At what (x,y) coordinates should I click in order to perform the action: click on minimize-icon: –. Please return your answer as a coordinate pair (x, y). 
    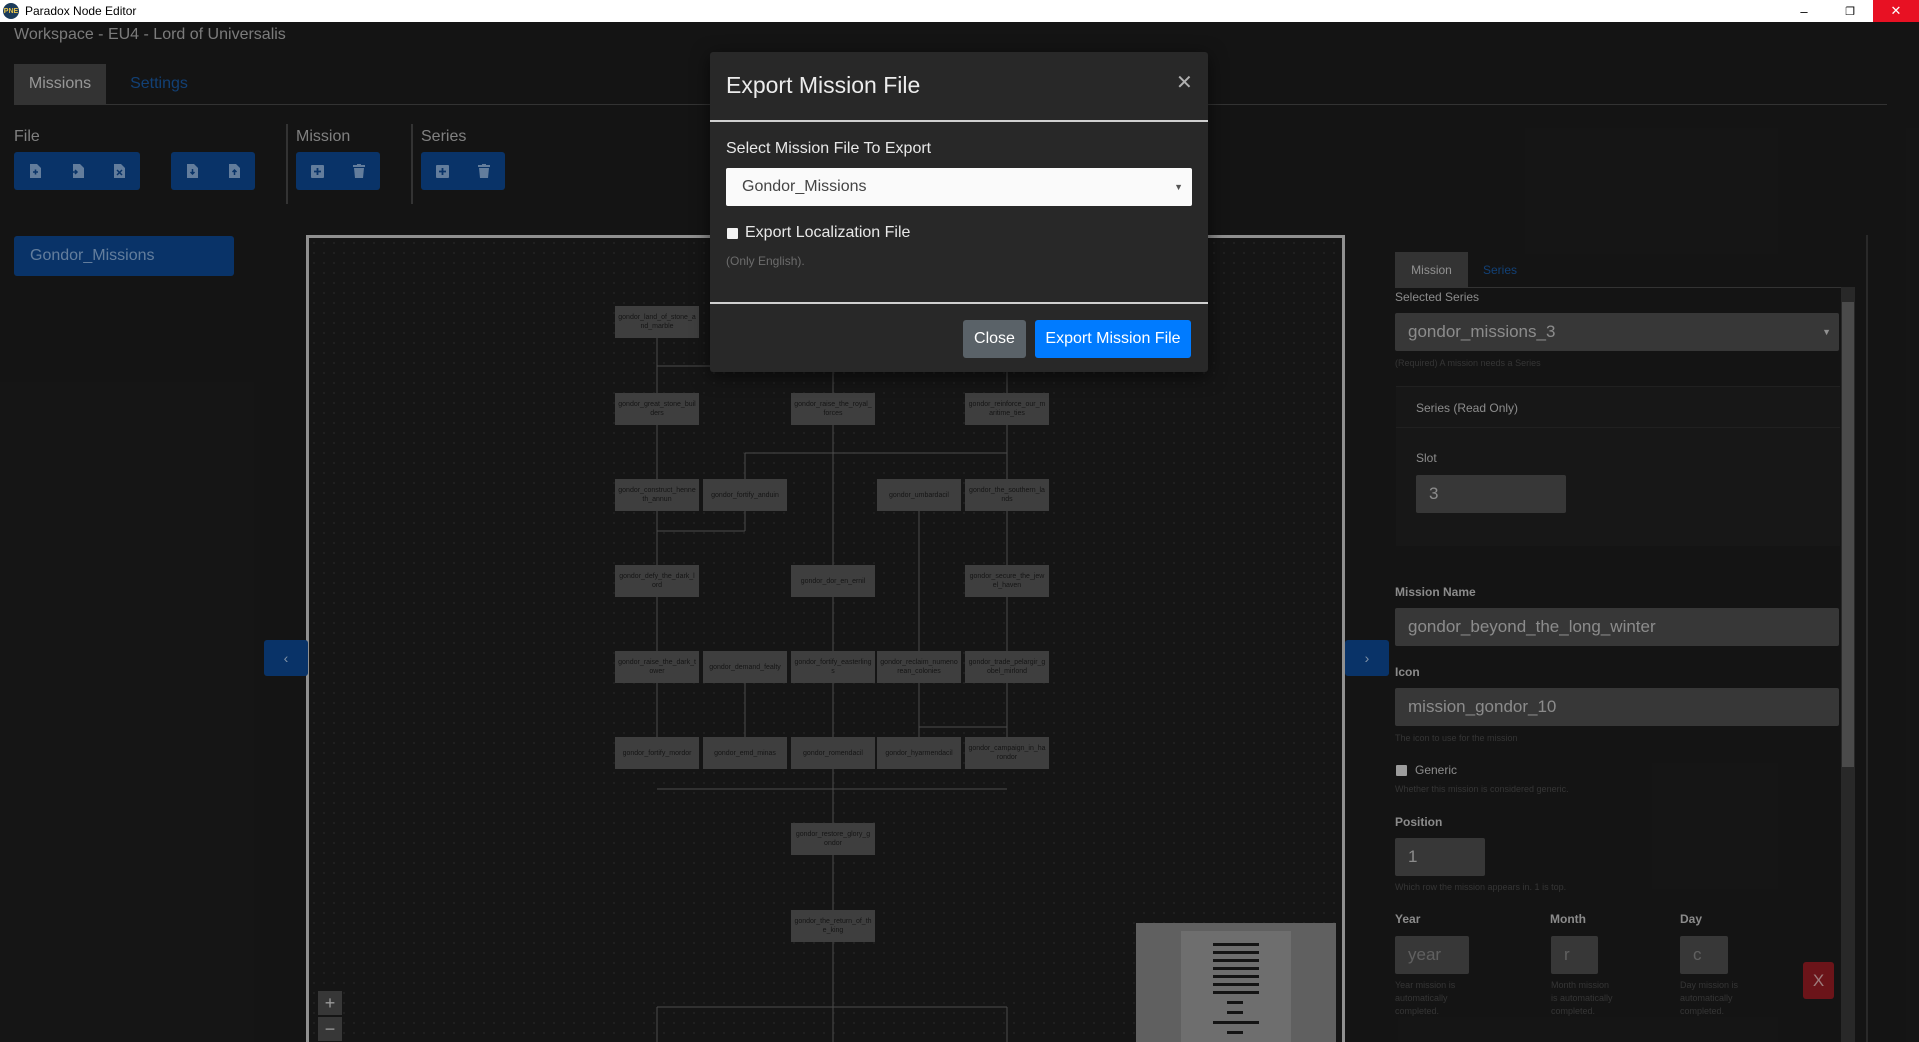
    Looking at the image, I should click on (1804, 11).